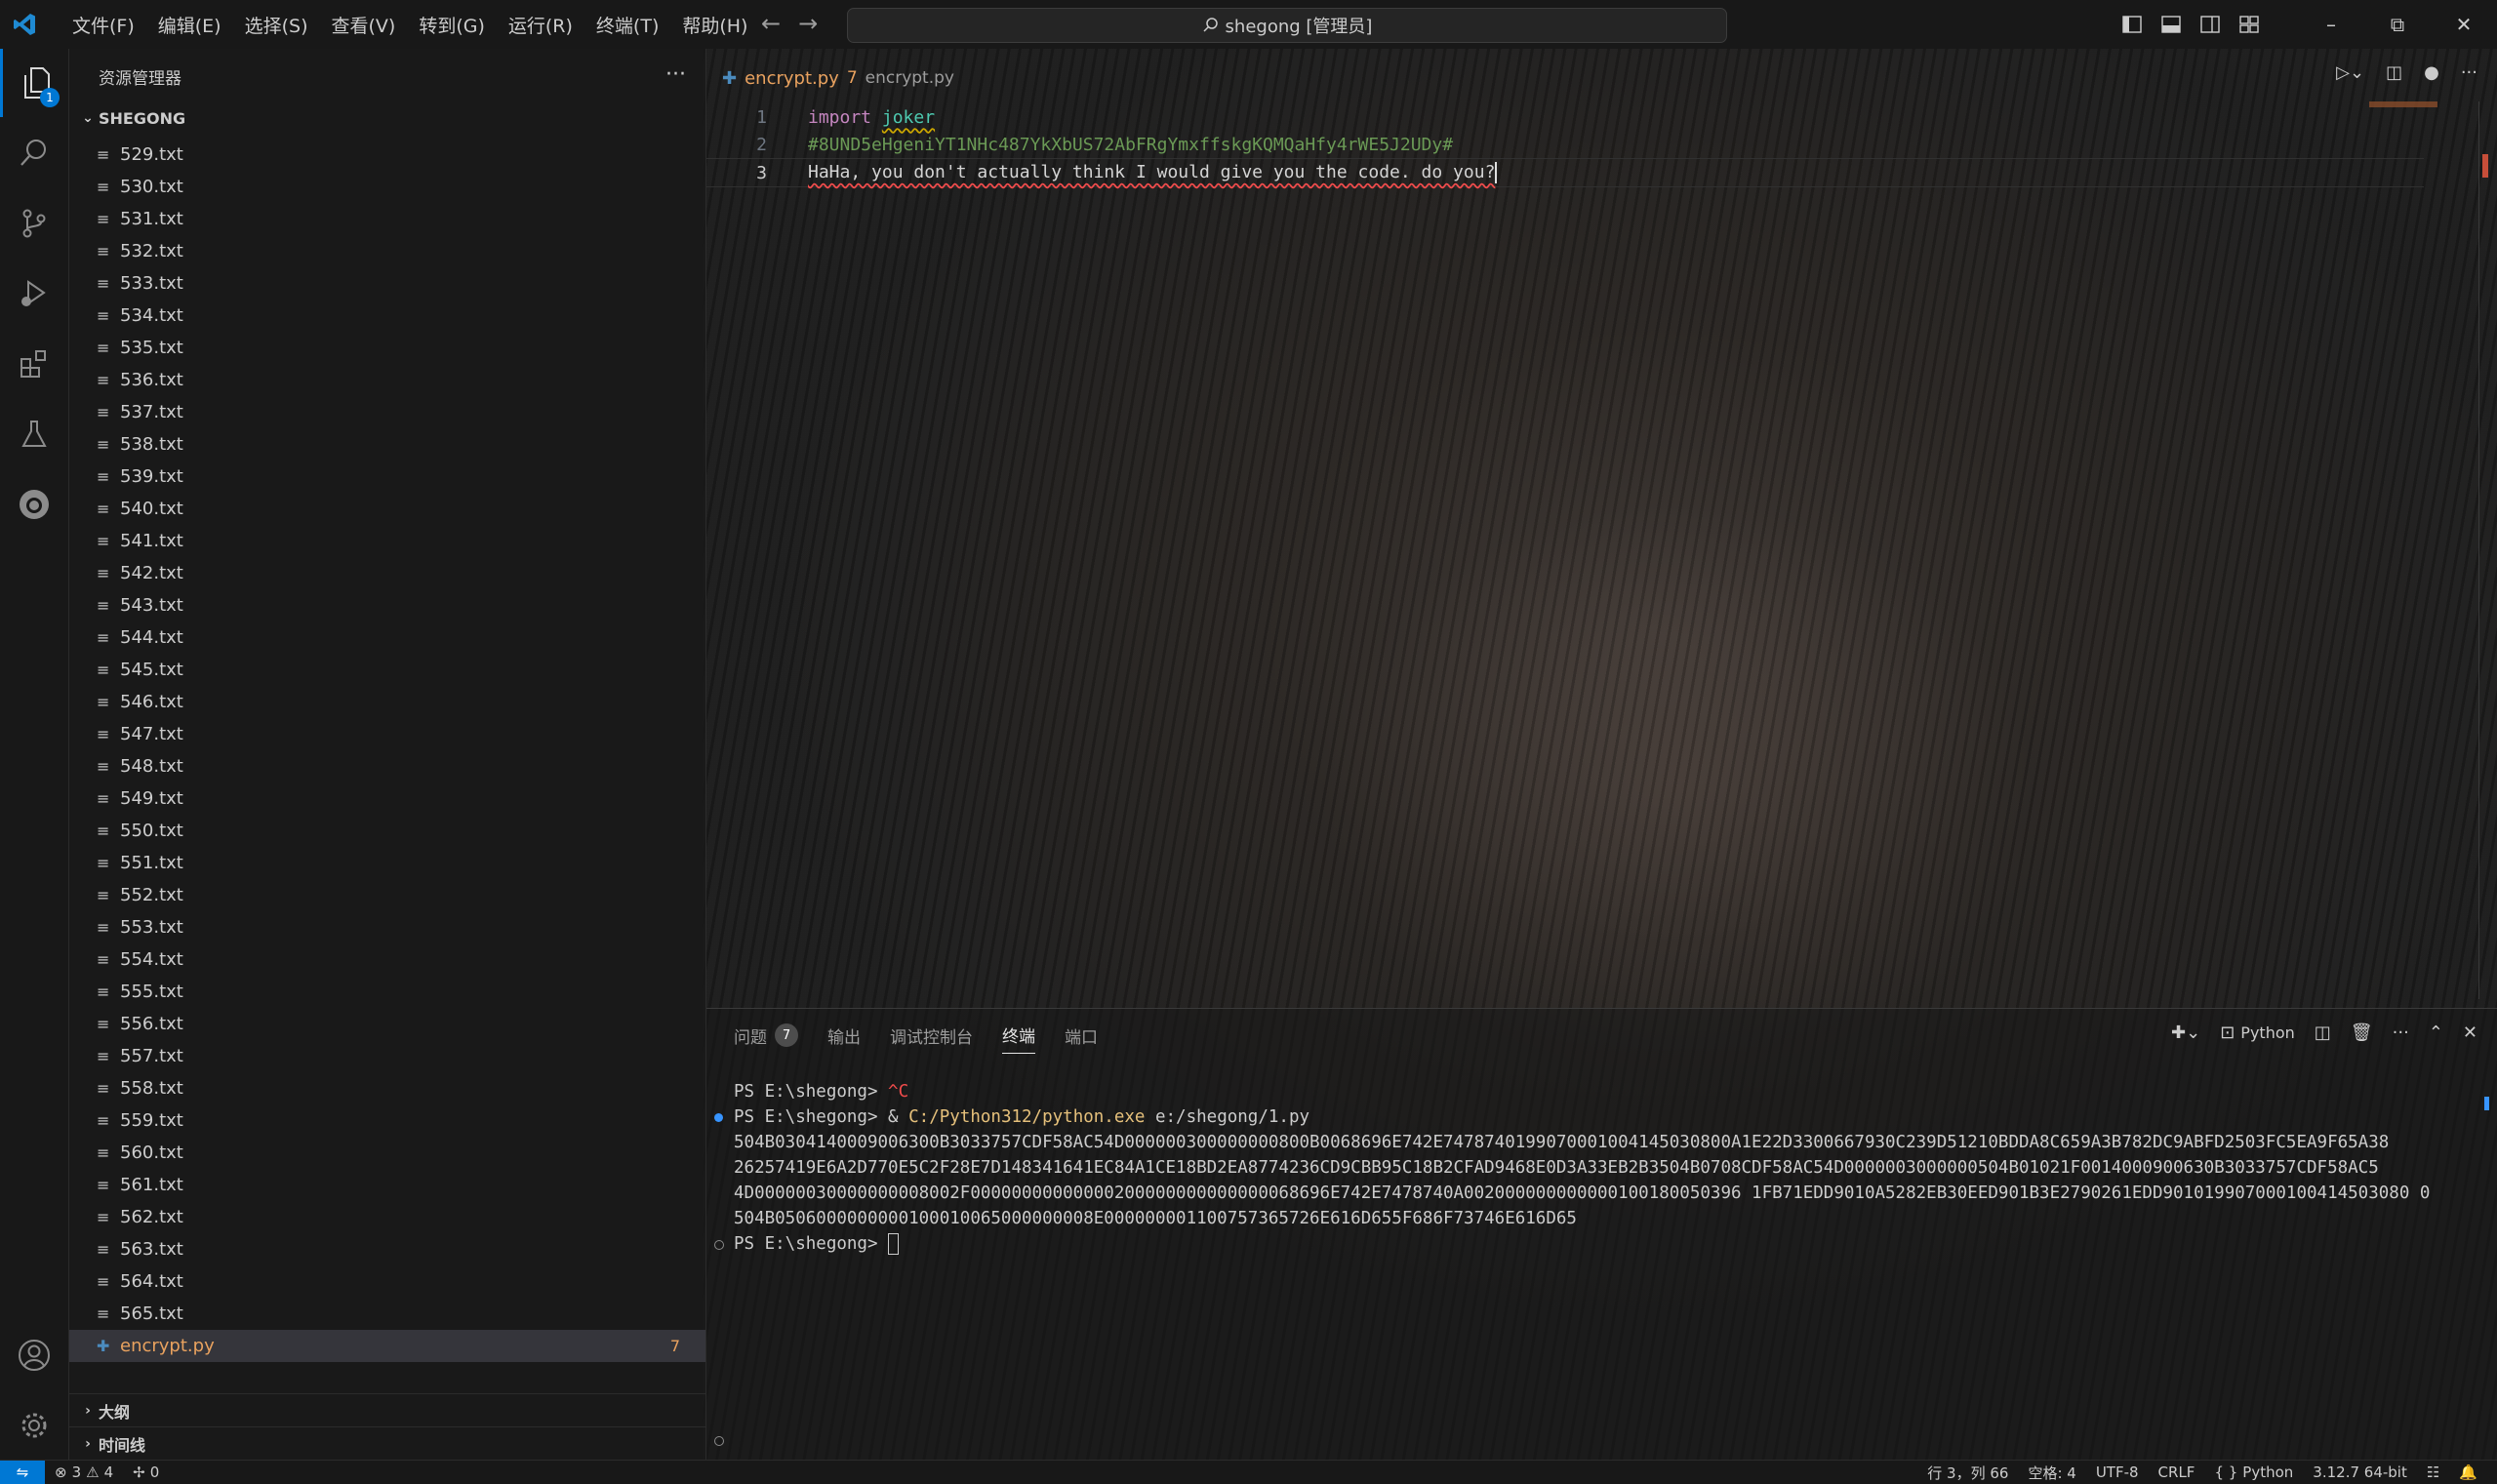 The image size is (2497, 1484). What do you see at coordinates (2468, 1472) in the screenshot?
I see `notifications-bell-icon: 🔔` at bounding box center [2468, 1472].